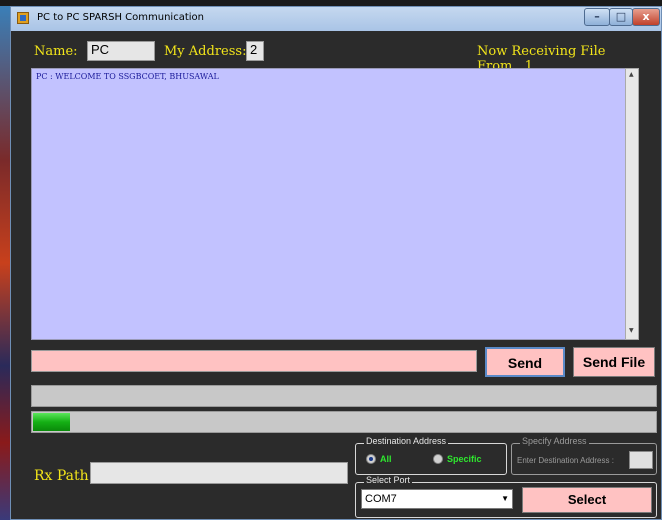 Image resolution: width=662 pixels, height=520 pixels. I want to click on maximize-button: □, so click(621, 17).